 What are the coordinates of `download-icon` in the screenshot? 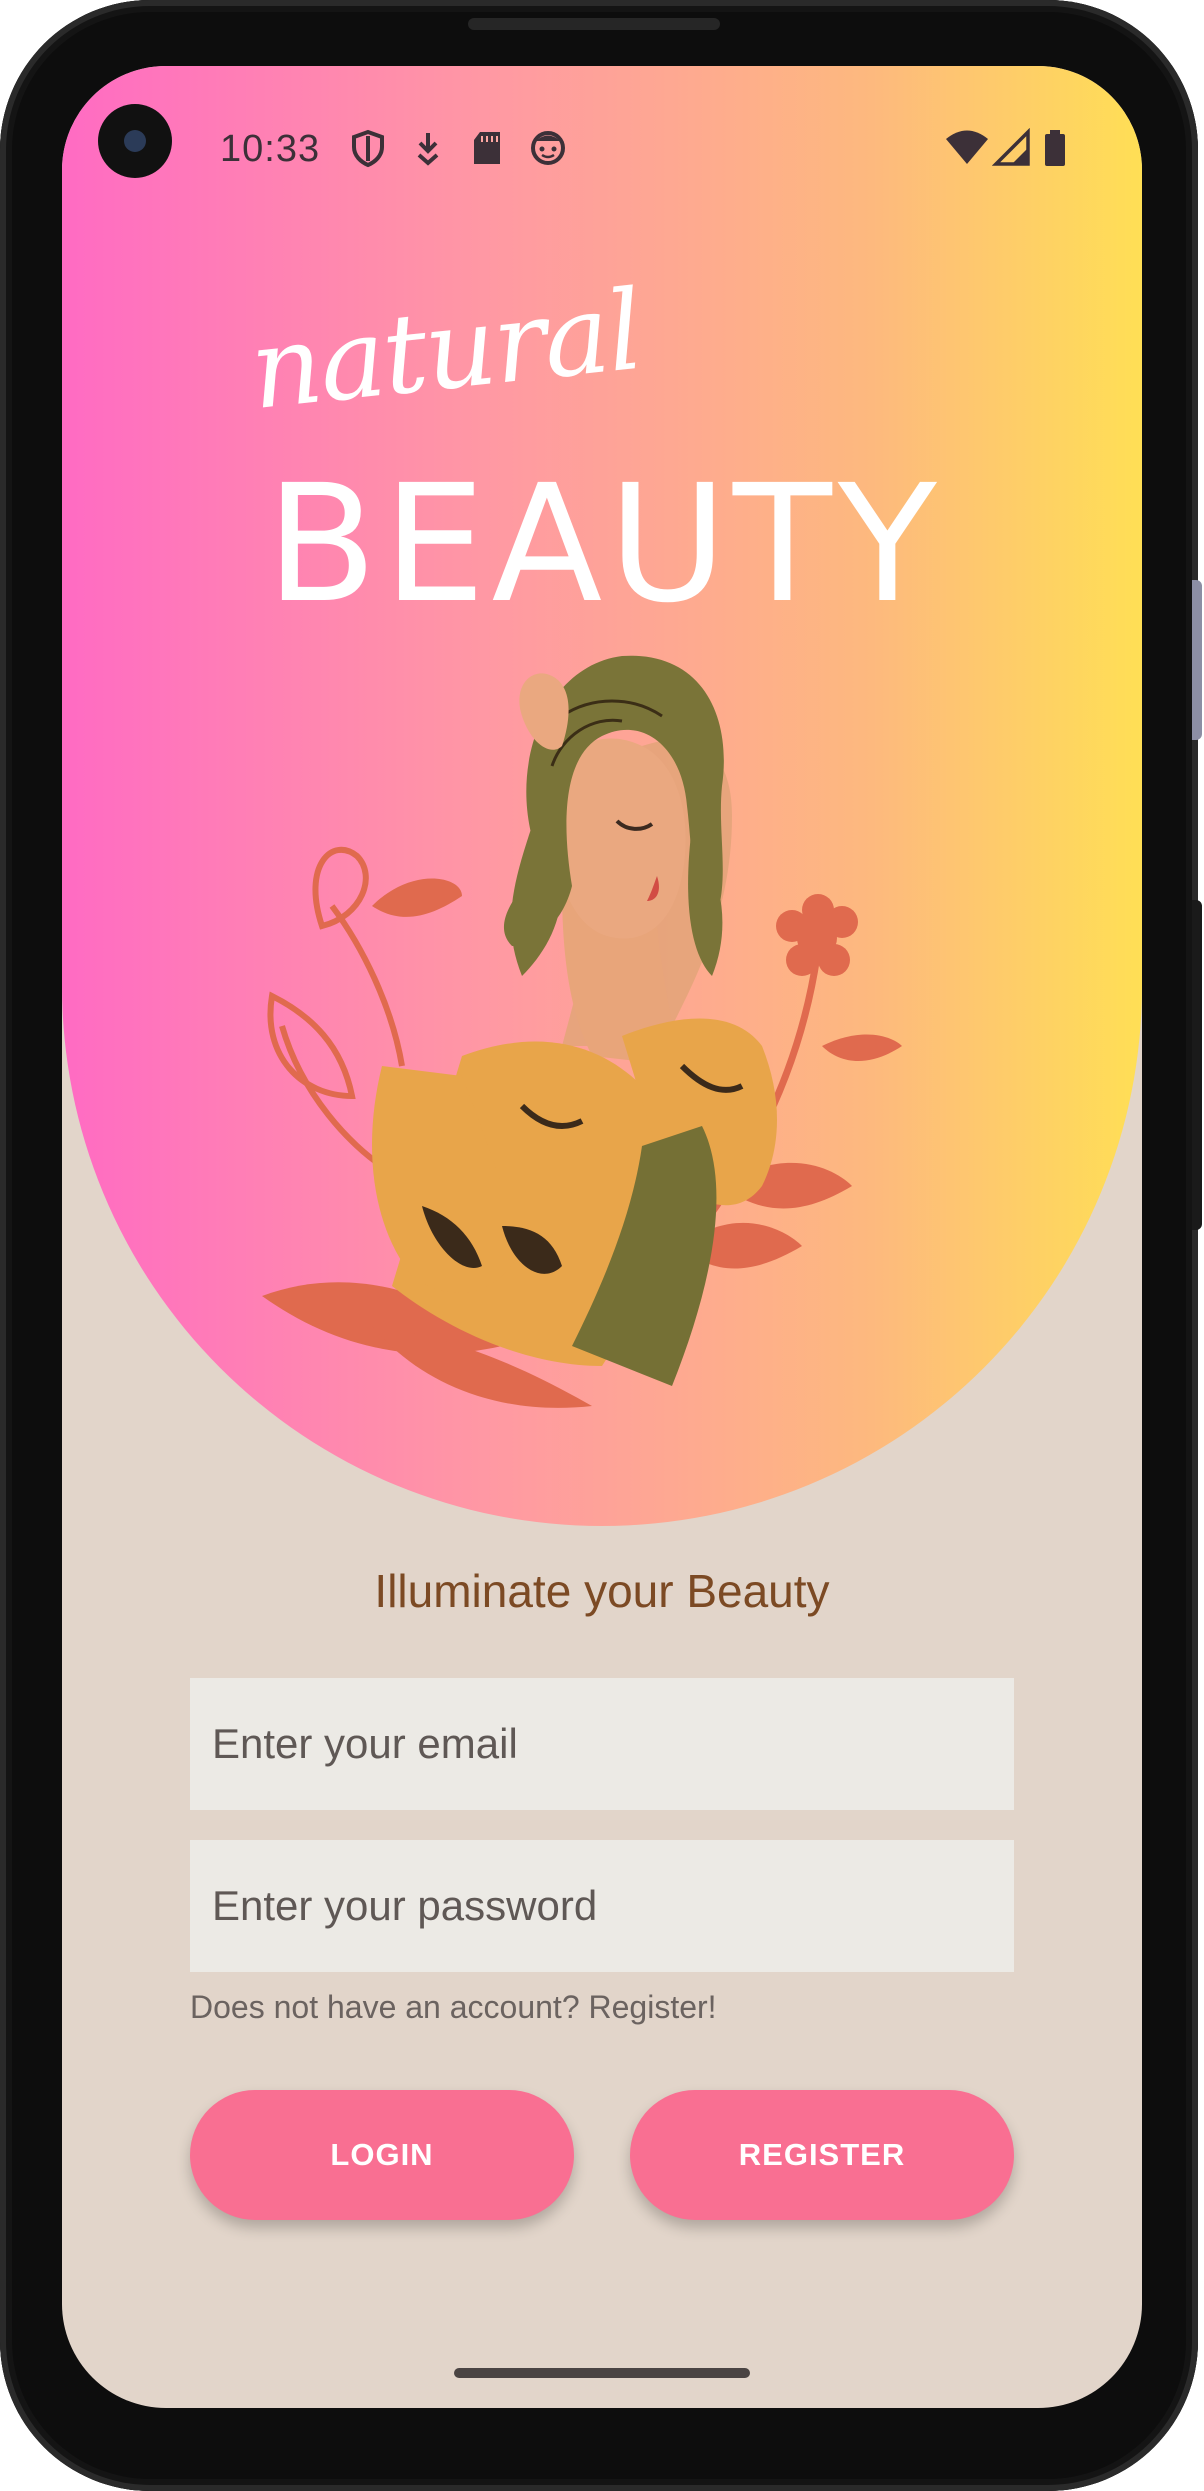 It's located at (428, 149).